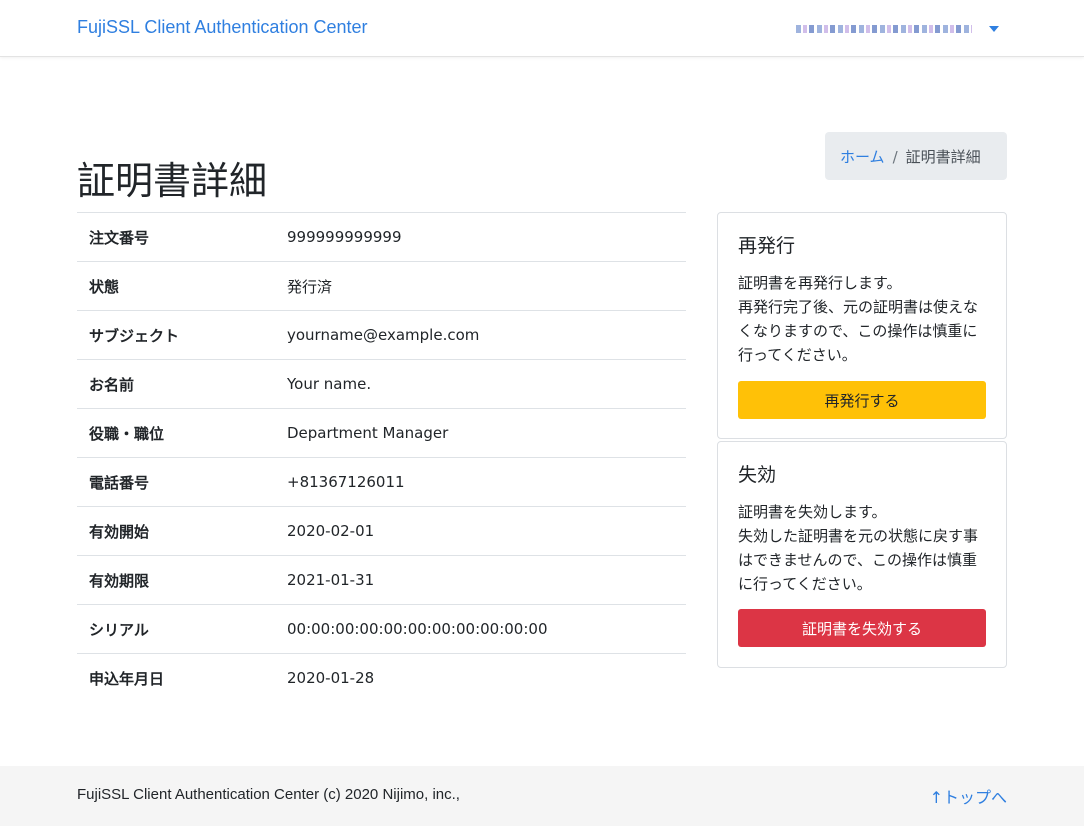  I want to click on detail-value: 2021-01-31, so click(480, 580).